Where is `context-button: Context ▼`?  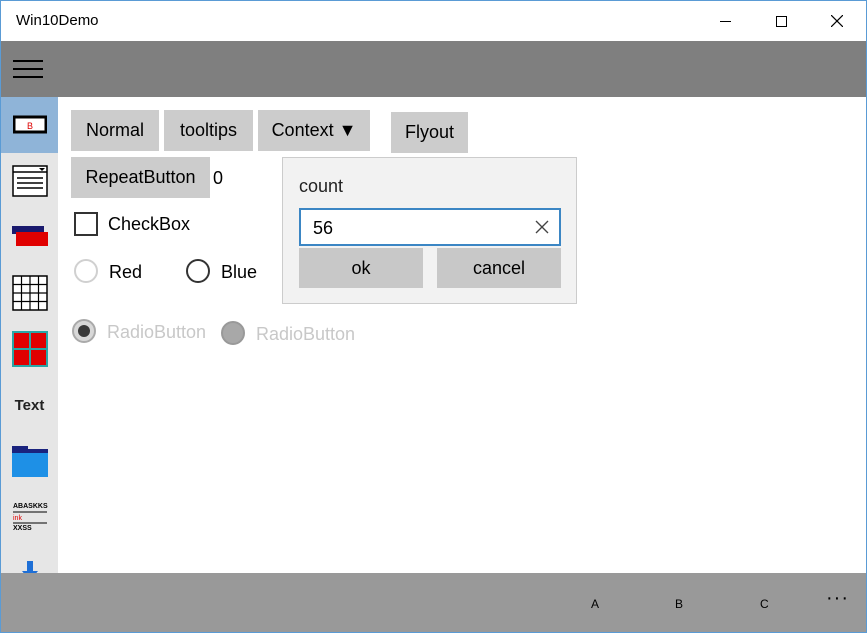
context-button: Context ▼ is located at coordinates (314, 130).